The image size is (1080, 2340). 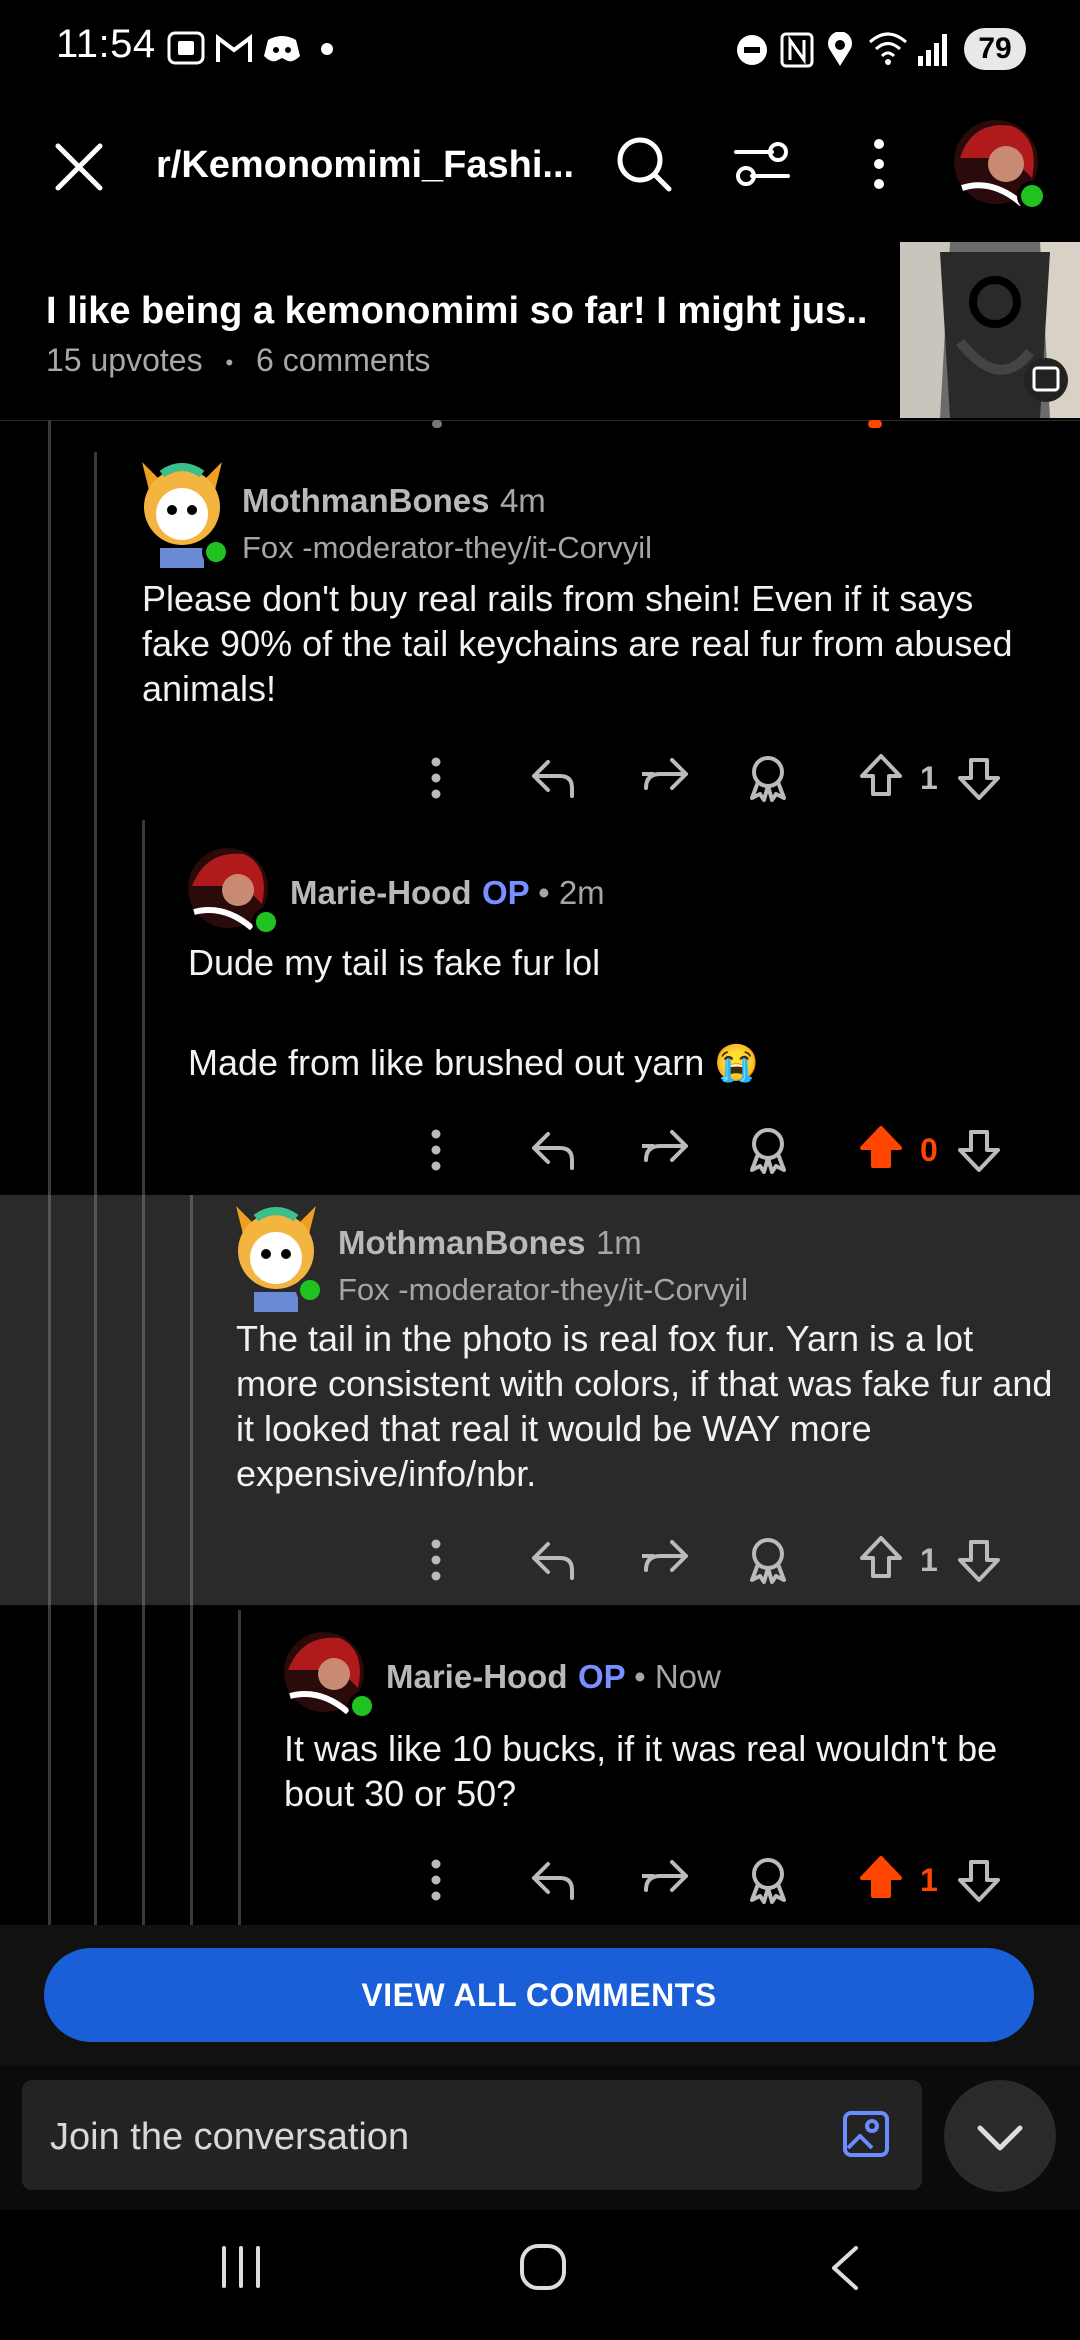 I want to click on search-icon, so click(x=644, y=164).